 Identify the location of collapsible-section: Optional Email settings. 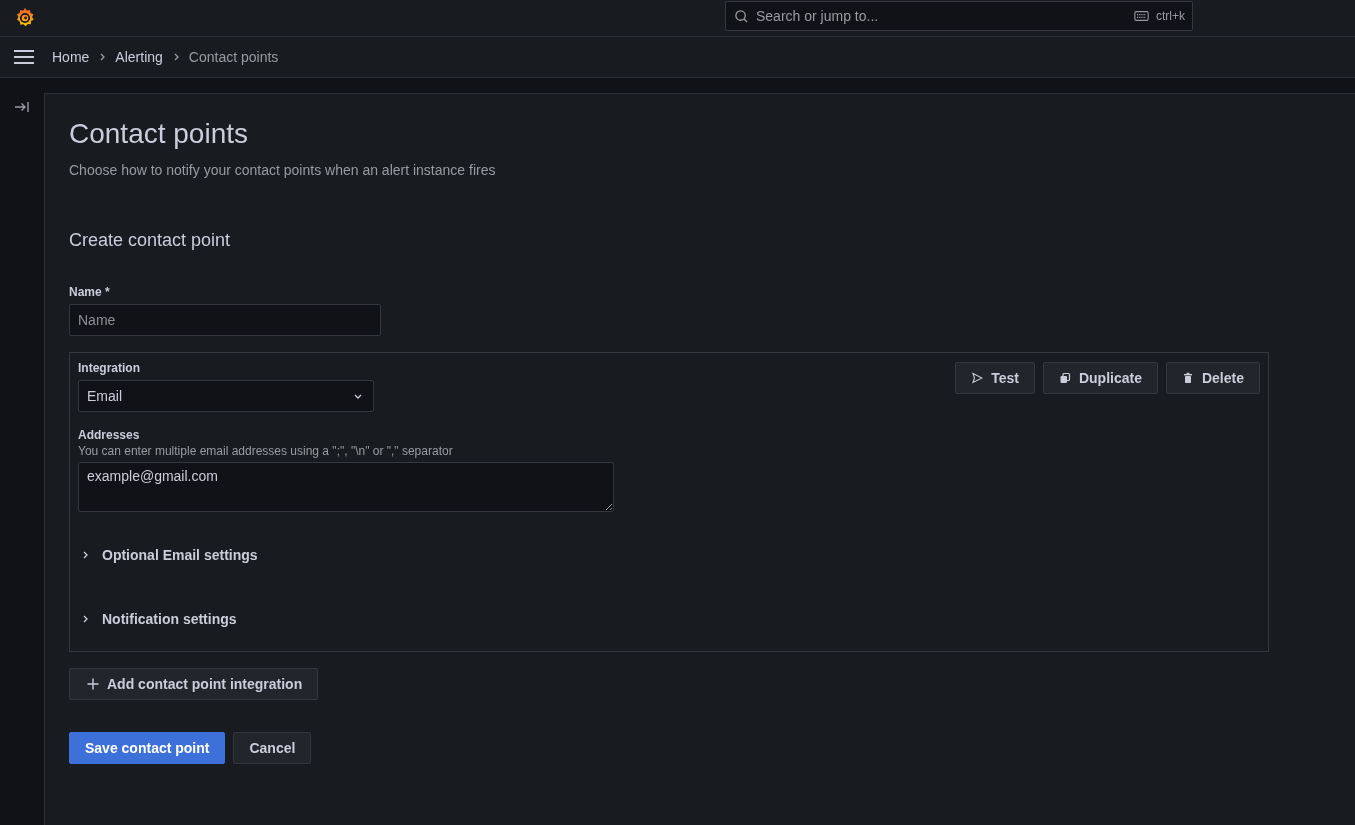
(168, 555).